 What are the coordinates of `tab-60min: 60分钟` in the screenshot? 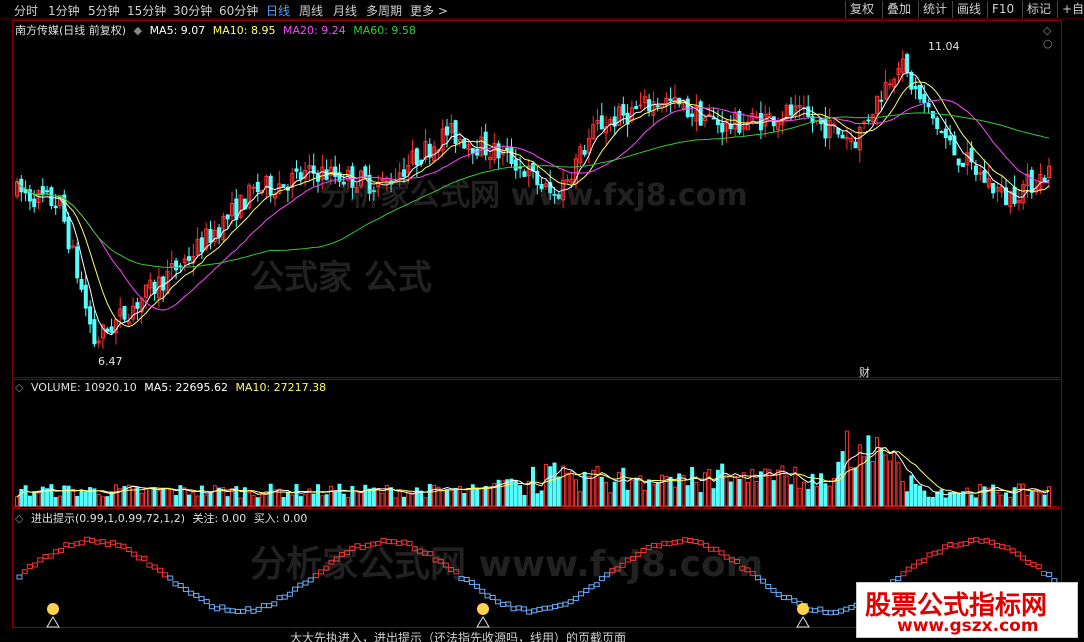 It's located at (238, 10).